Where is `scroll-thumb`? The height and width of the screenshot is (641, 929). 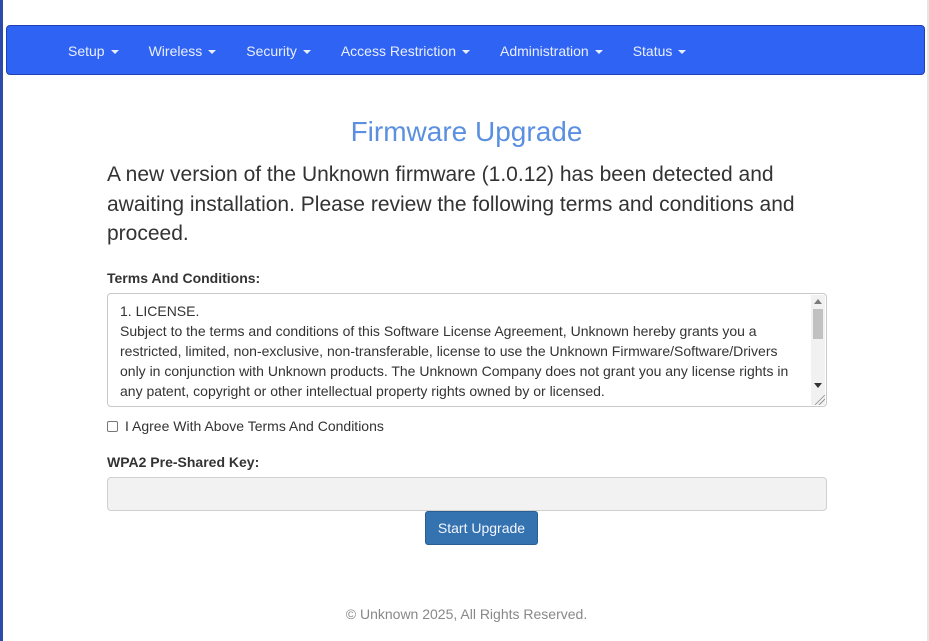
scroll-thumb is located at coordinates (818, 324).